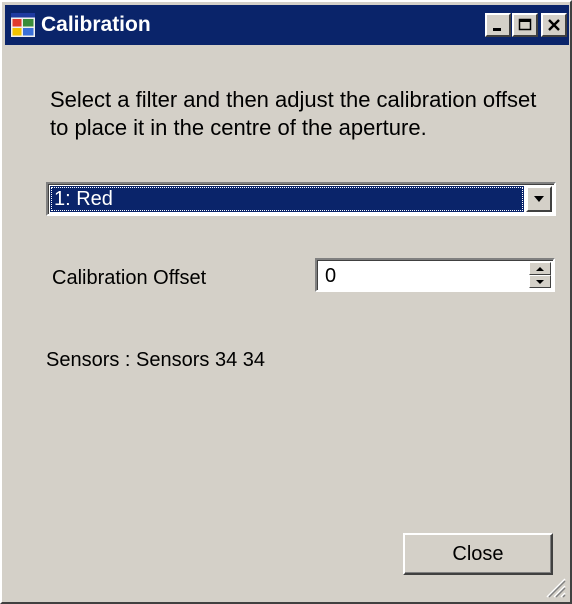 The image size is (572, 604). I want to click on close-icon, so click(554, 25).